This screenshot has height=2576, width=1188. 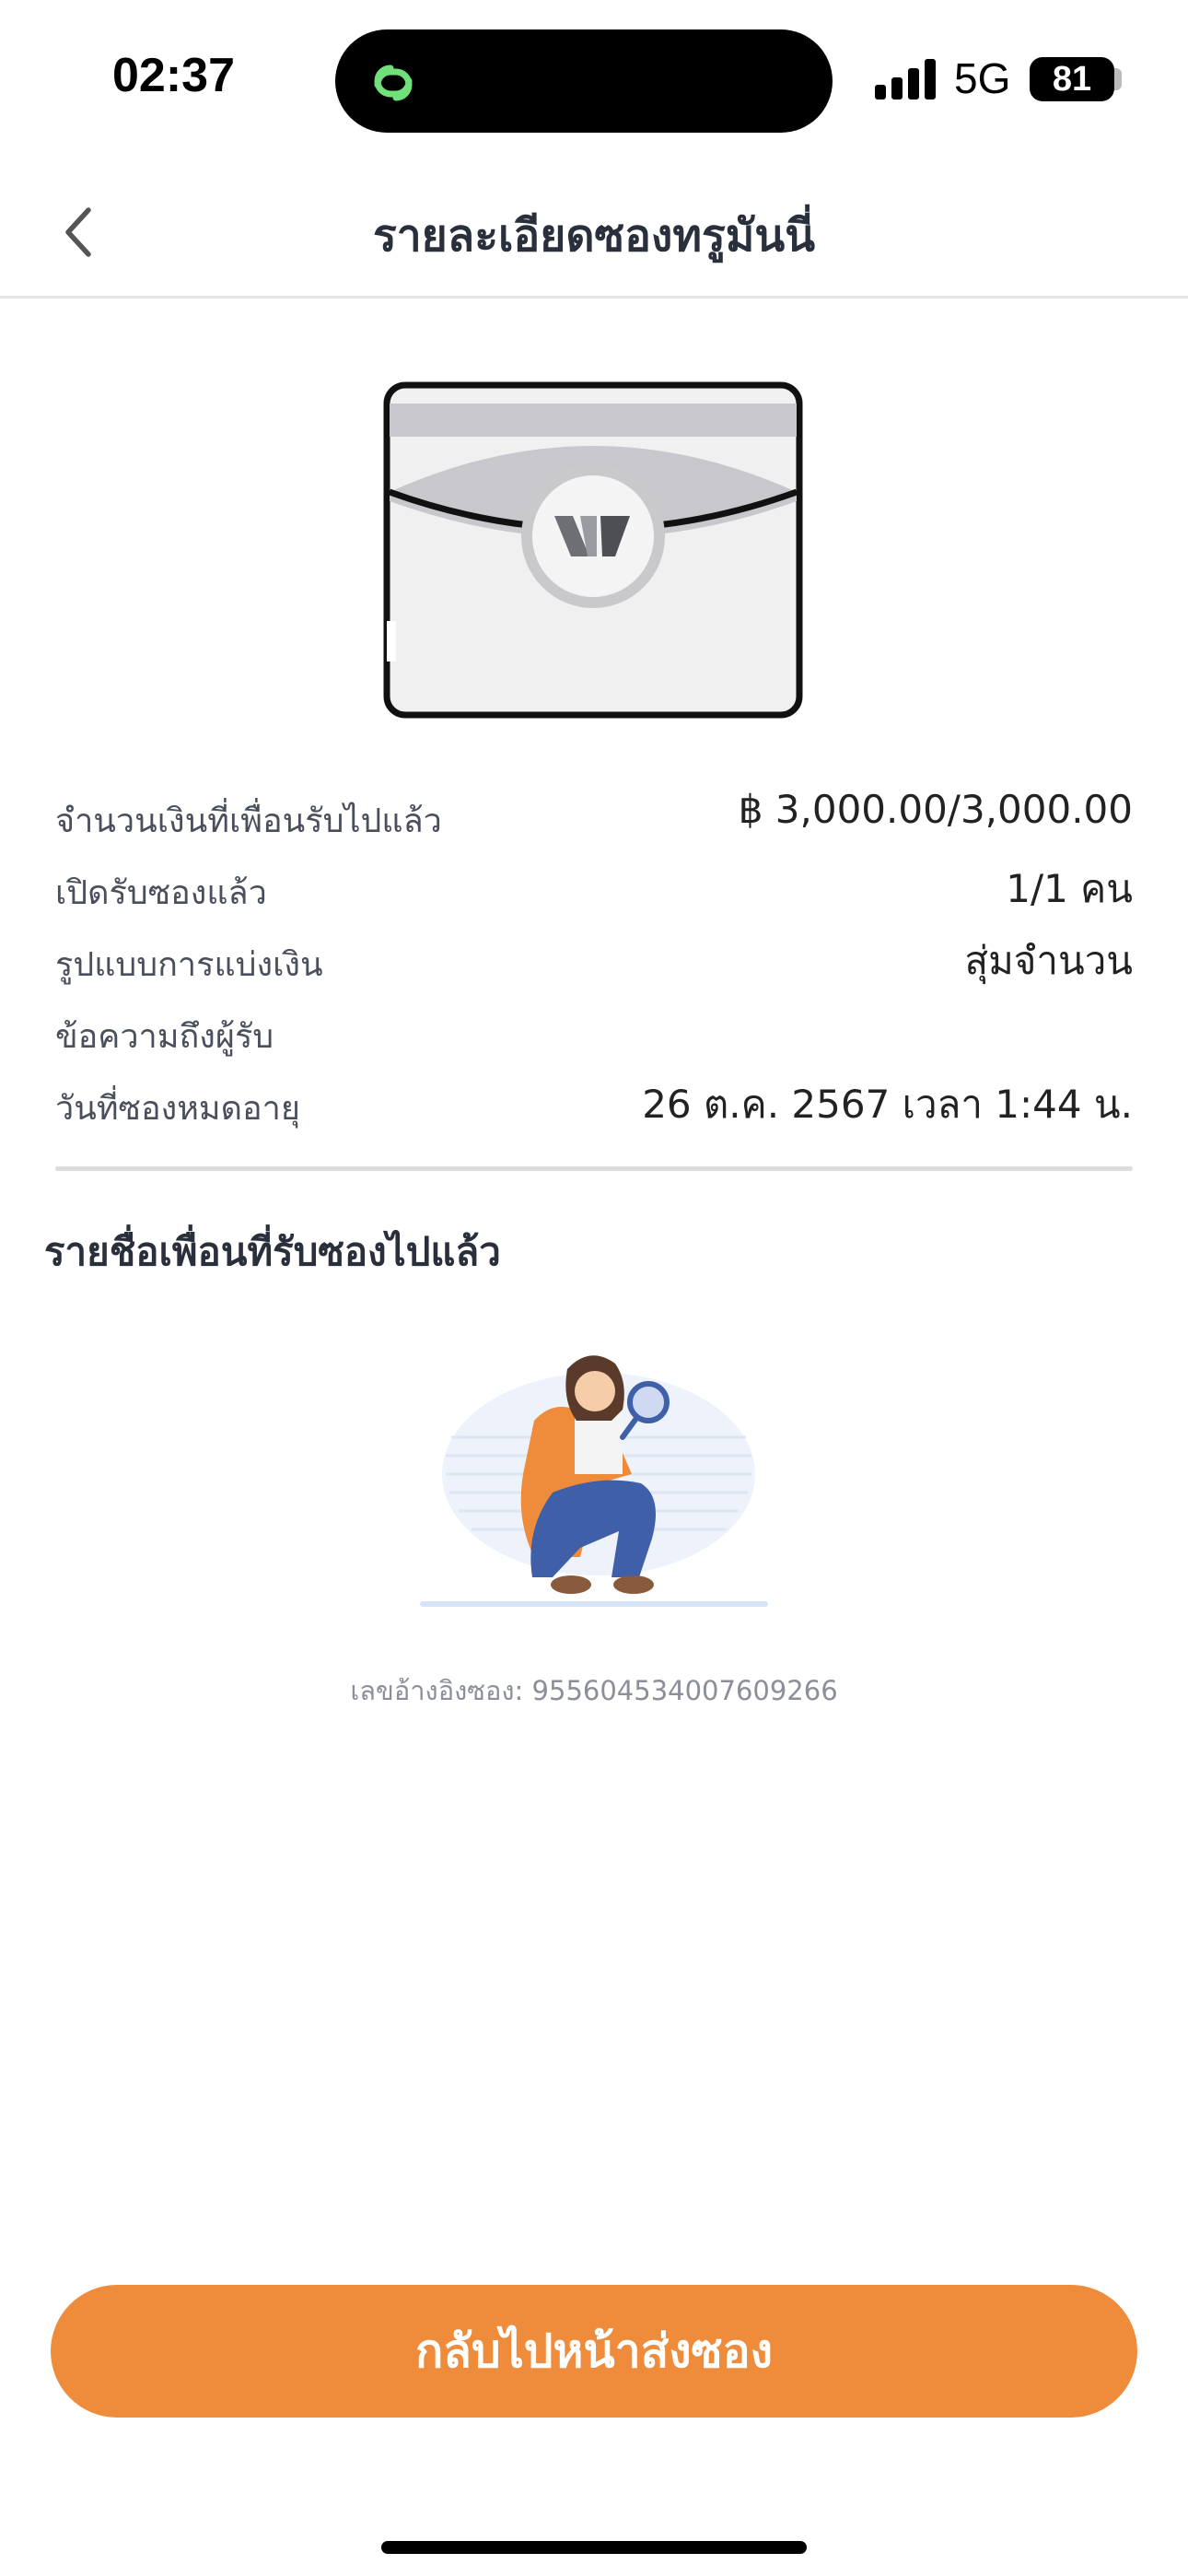 I want to click on network-type: 5G, so click(x=982, y=78).